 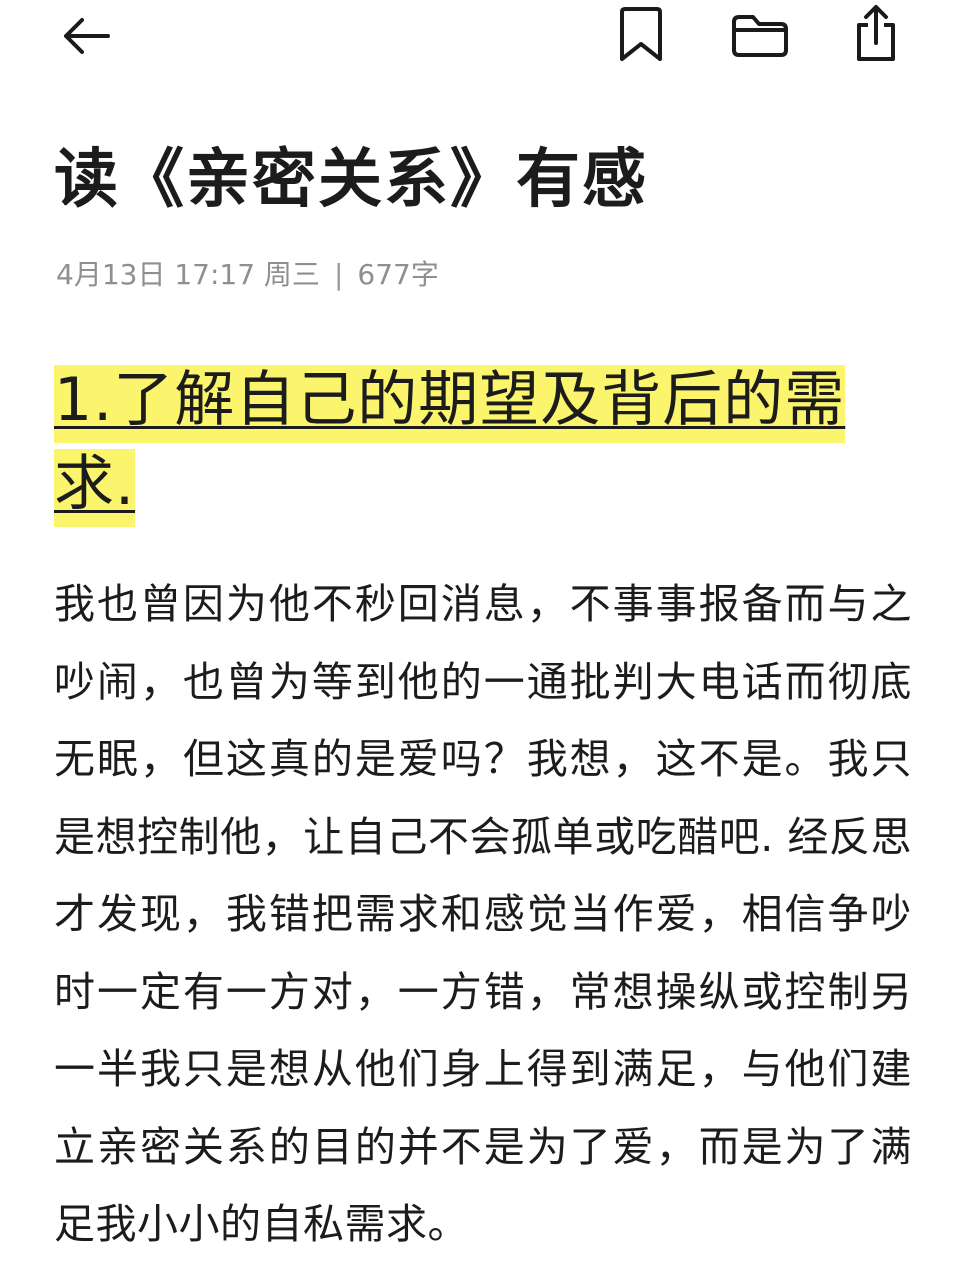 I want to click on bookmark-button, so click(x=641, y=34).